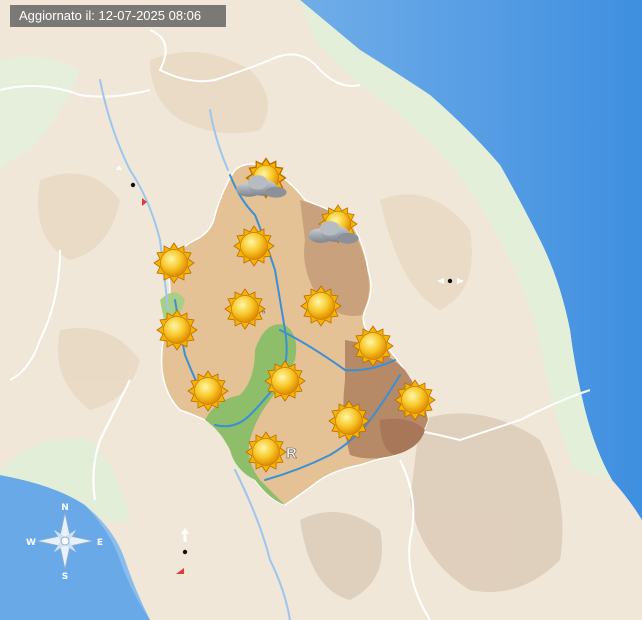  I want to click on compass-north-label: N, so click(65, 508).